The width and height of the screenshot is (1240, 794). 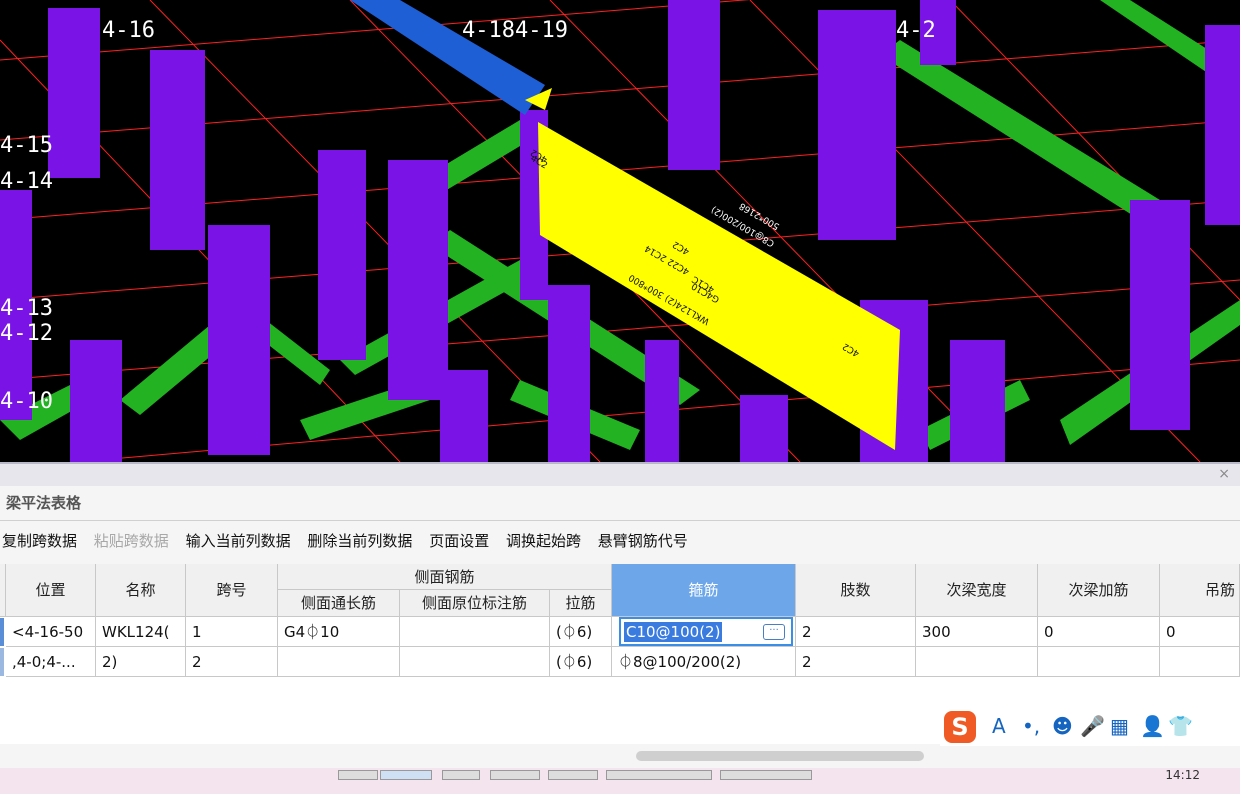 I want to click on col-header-hanger: 吊筋, so click(x=1200, y=590).